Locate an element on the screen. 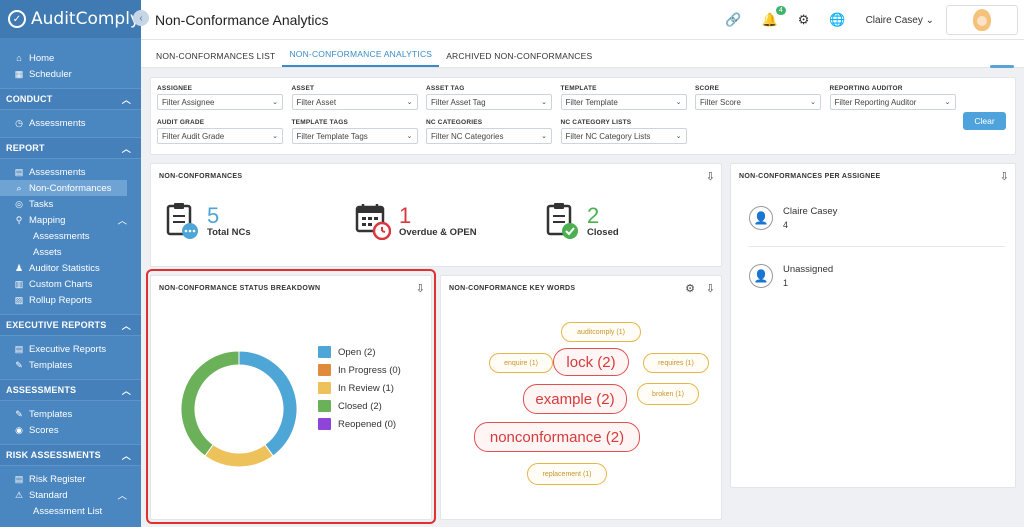  filter-placeholder: Filter Template Tags is located at coordinates (332, 136).